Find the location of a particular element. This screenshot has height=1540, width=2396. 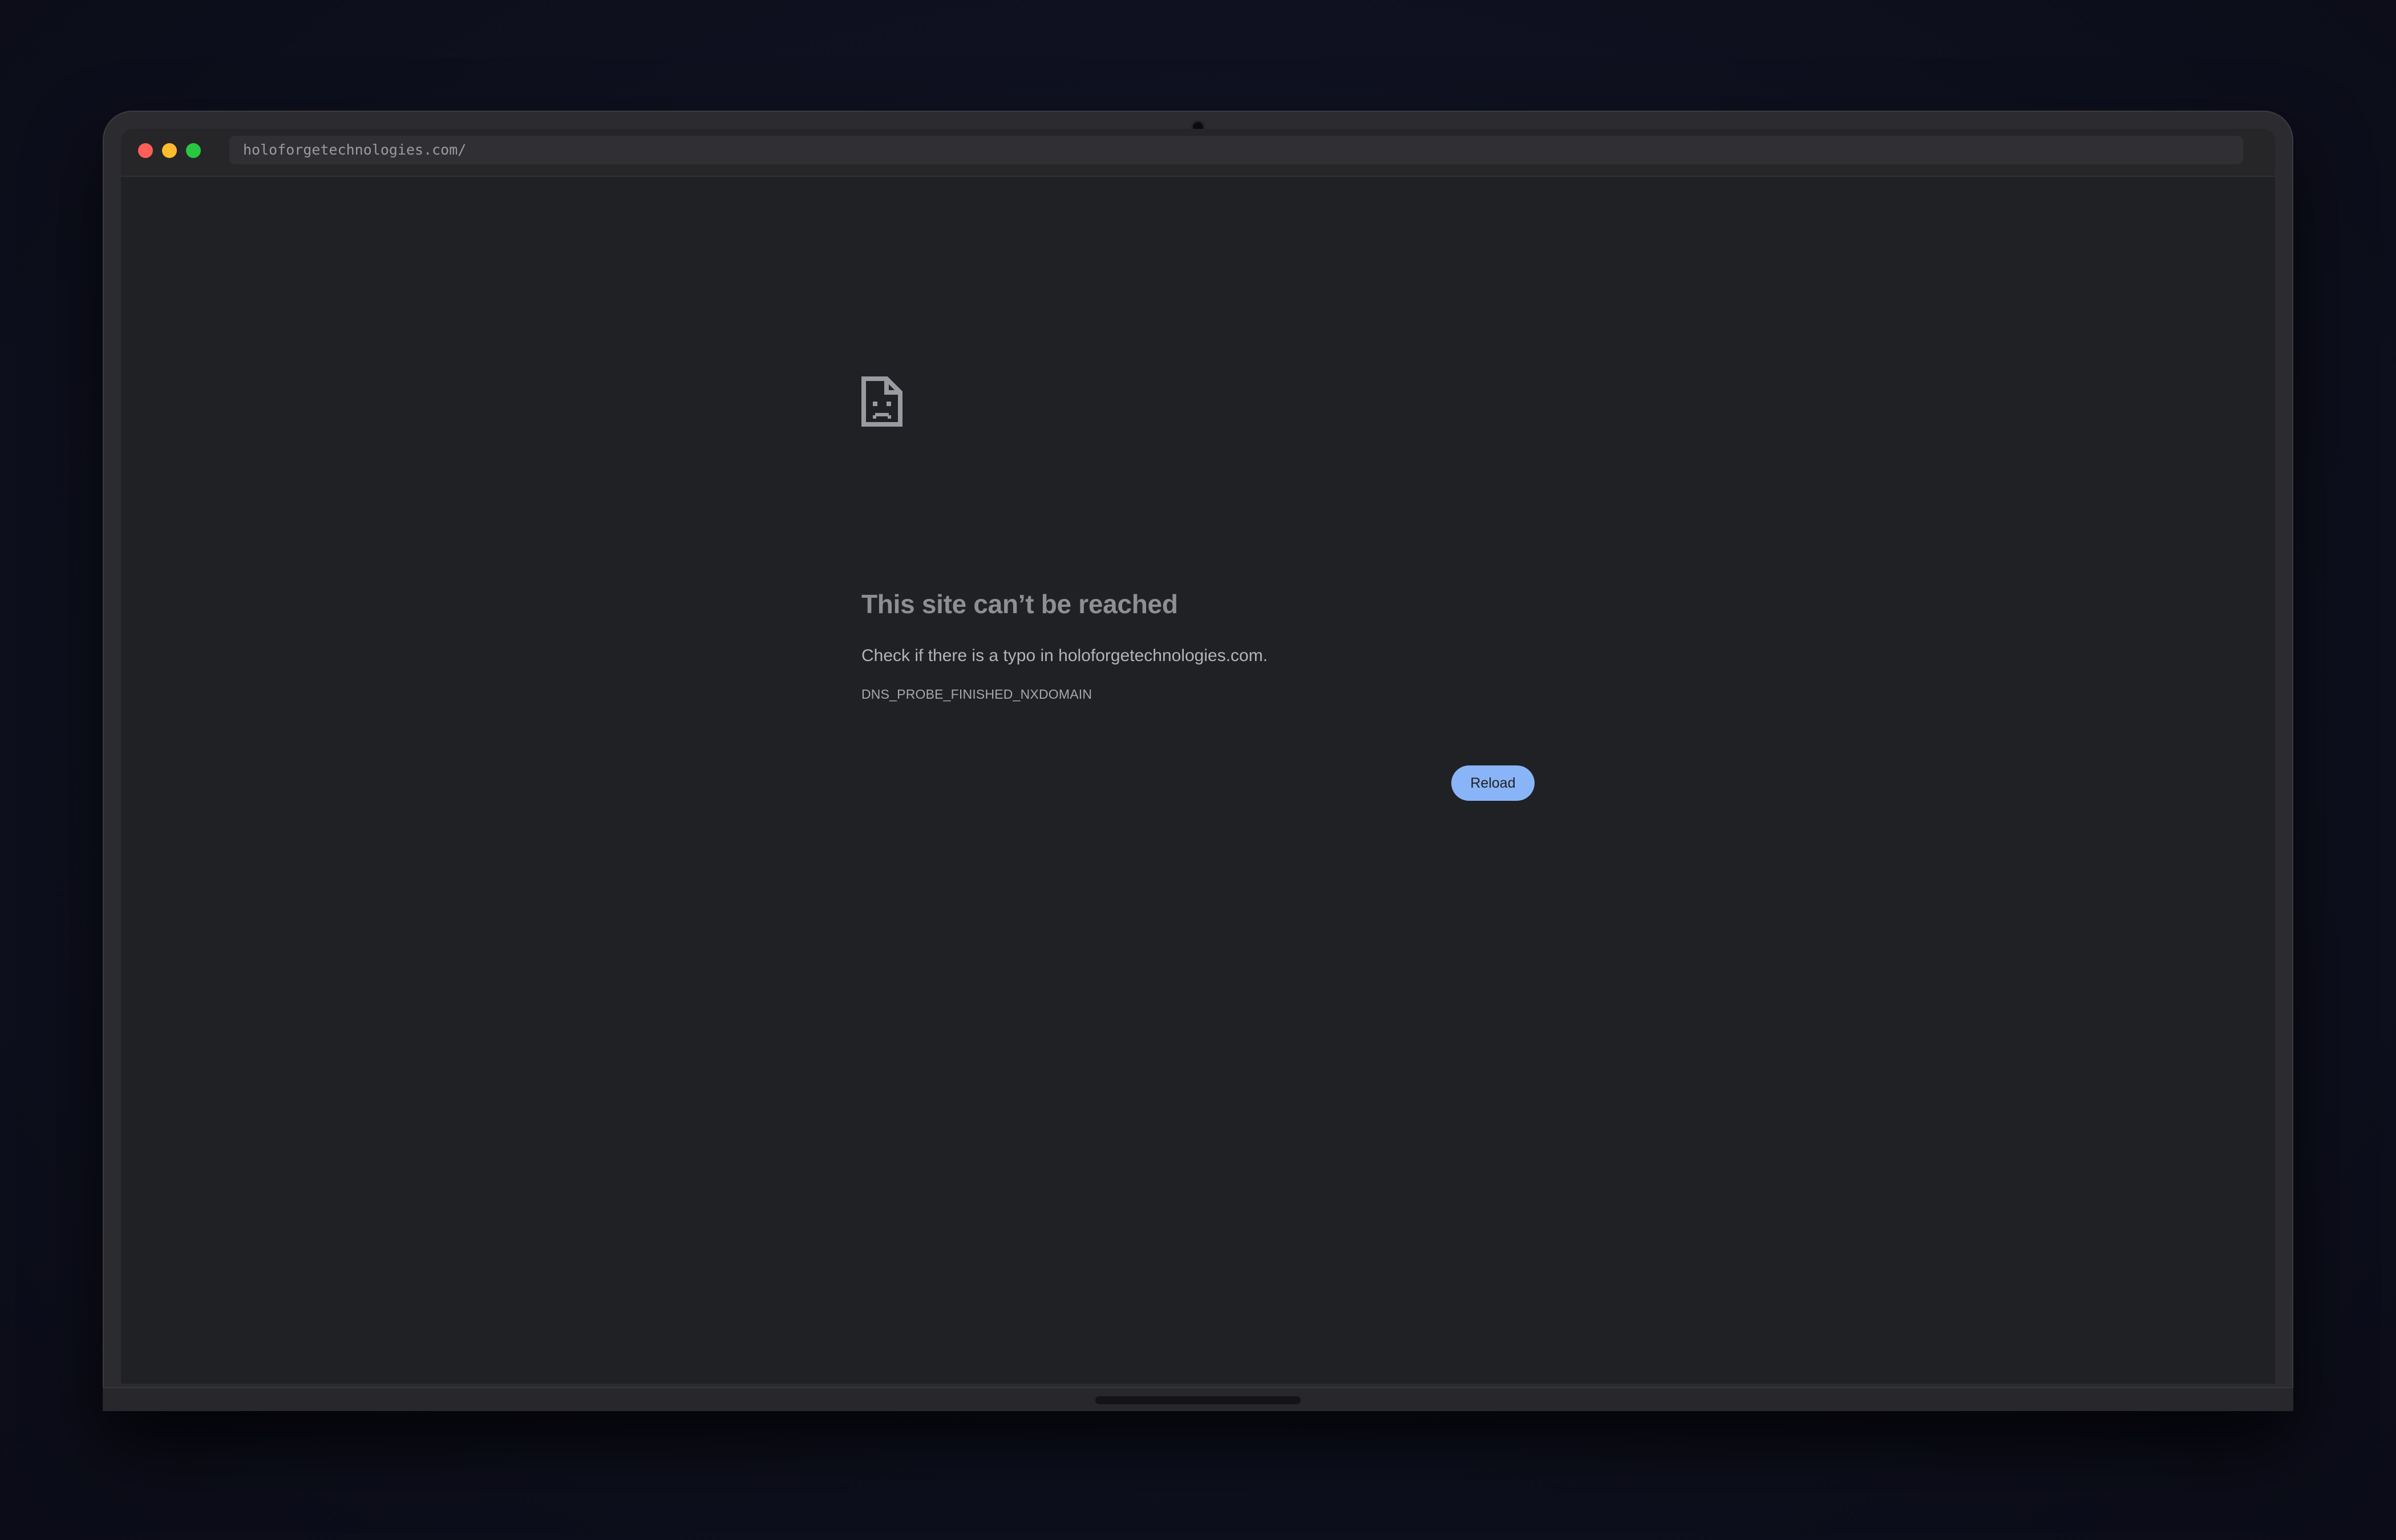

address-bar: holoforgetechnologies.com/ is located at coordinates (1236, 150).